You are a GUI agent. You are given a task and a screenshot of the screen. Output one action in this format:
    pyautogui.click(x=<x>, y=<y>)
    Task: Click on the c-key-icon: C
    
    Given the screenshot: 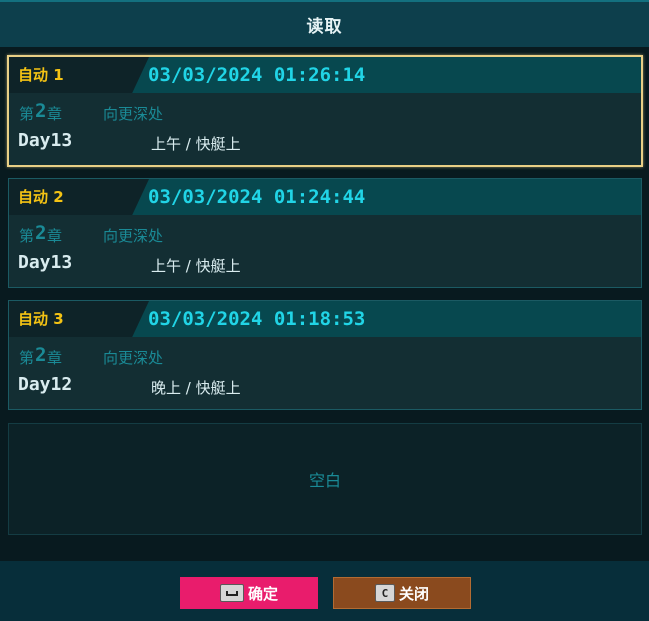 What is the action you would take?
    pyautogui.click(x=384, y=593)
    